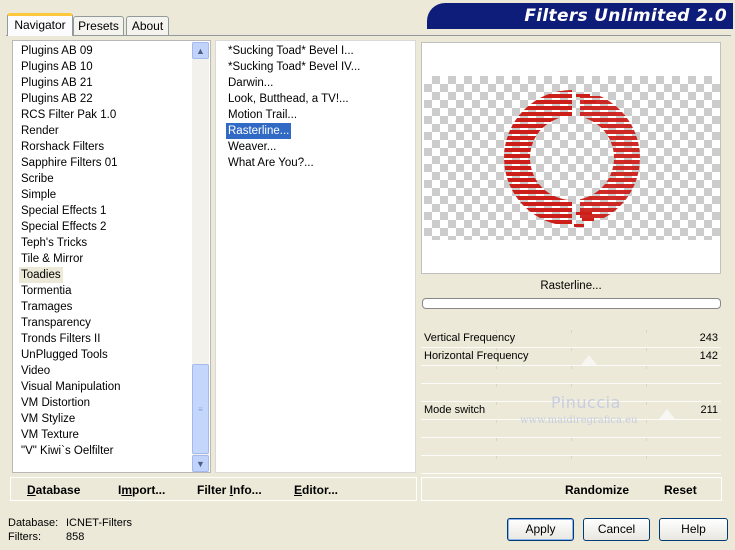 The width and height of the screenshot is (735, 550). Describe the element at coordinates (63, 227) in the screenshot. I see `category-item: Special Effects 2` at that location.